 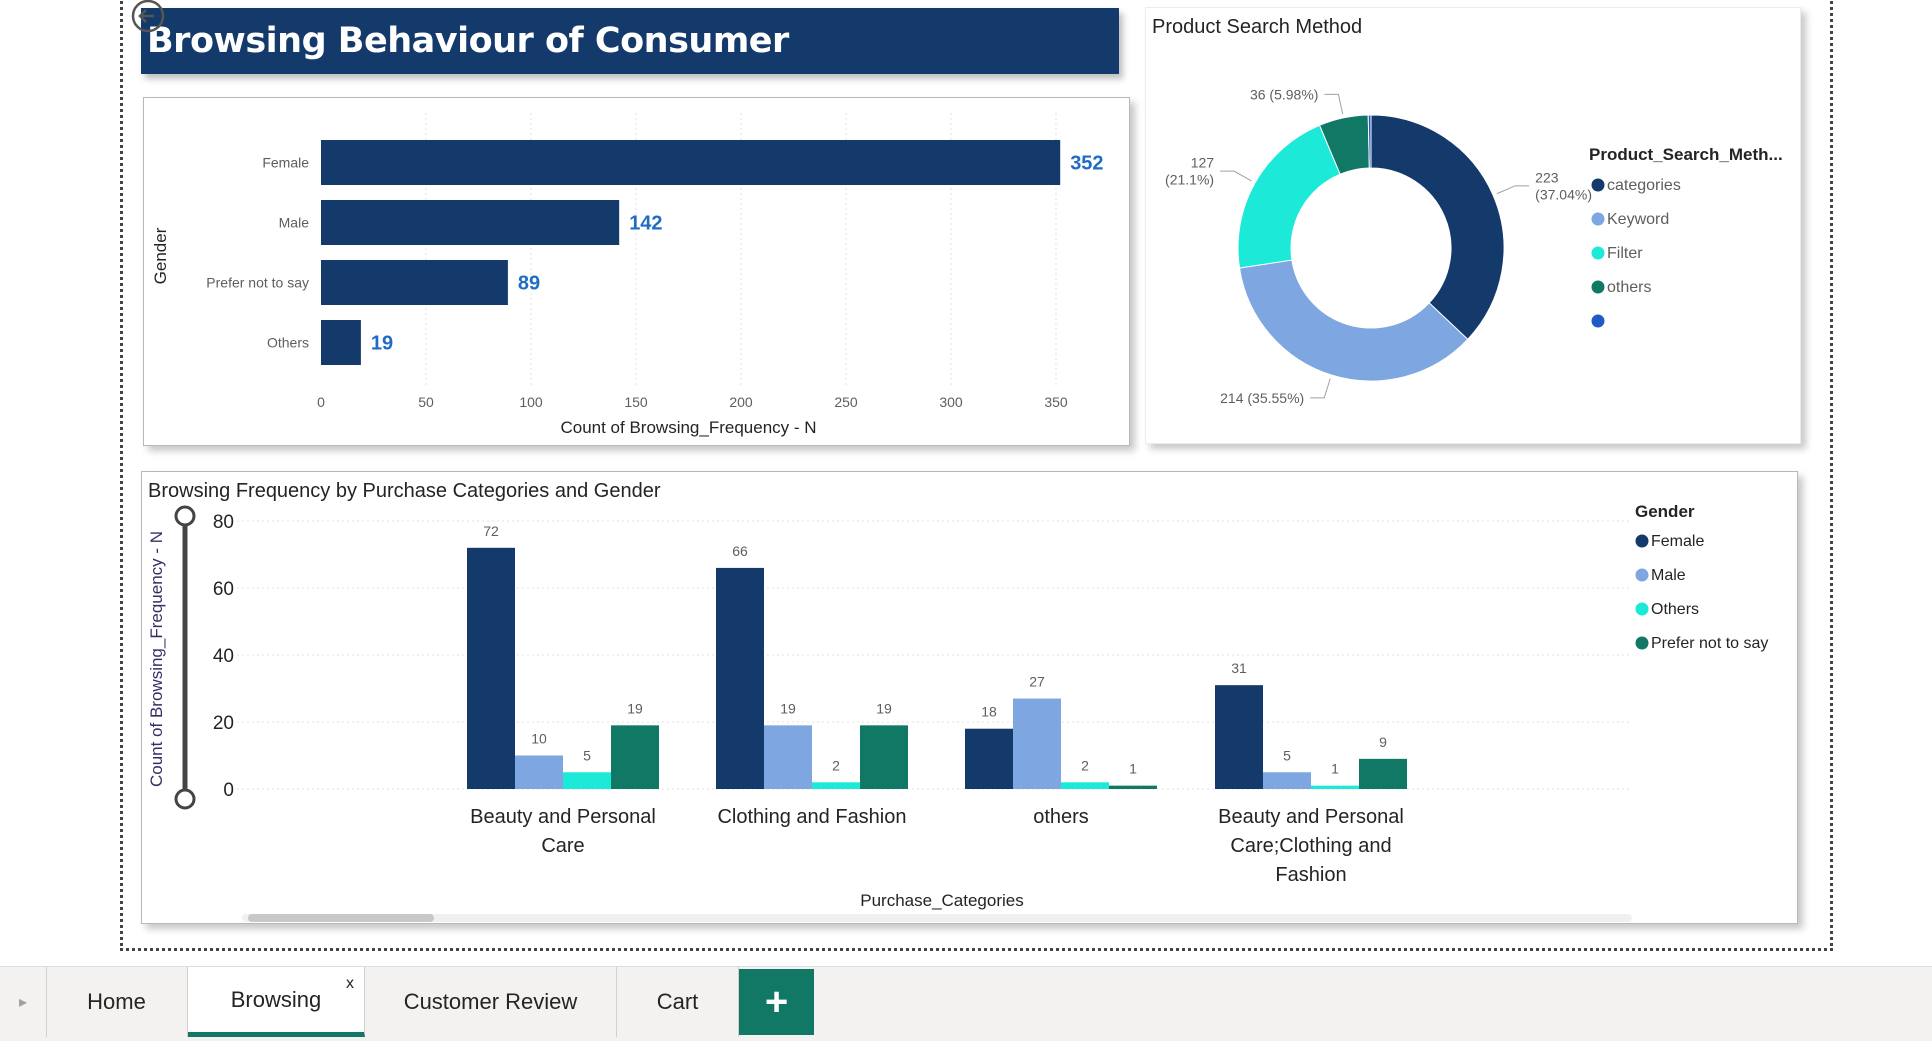 What do you see at coordinates (966, 1003) in the screenshot?
I see `page-tab-bar: ▸ Home Browsing x Customer Review Cart +` at bounding box center [966, 1003].